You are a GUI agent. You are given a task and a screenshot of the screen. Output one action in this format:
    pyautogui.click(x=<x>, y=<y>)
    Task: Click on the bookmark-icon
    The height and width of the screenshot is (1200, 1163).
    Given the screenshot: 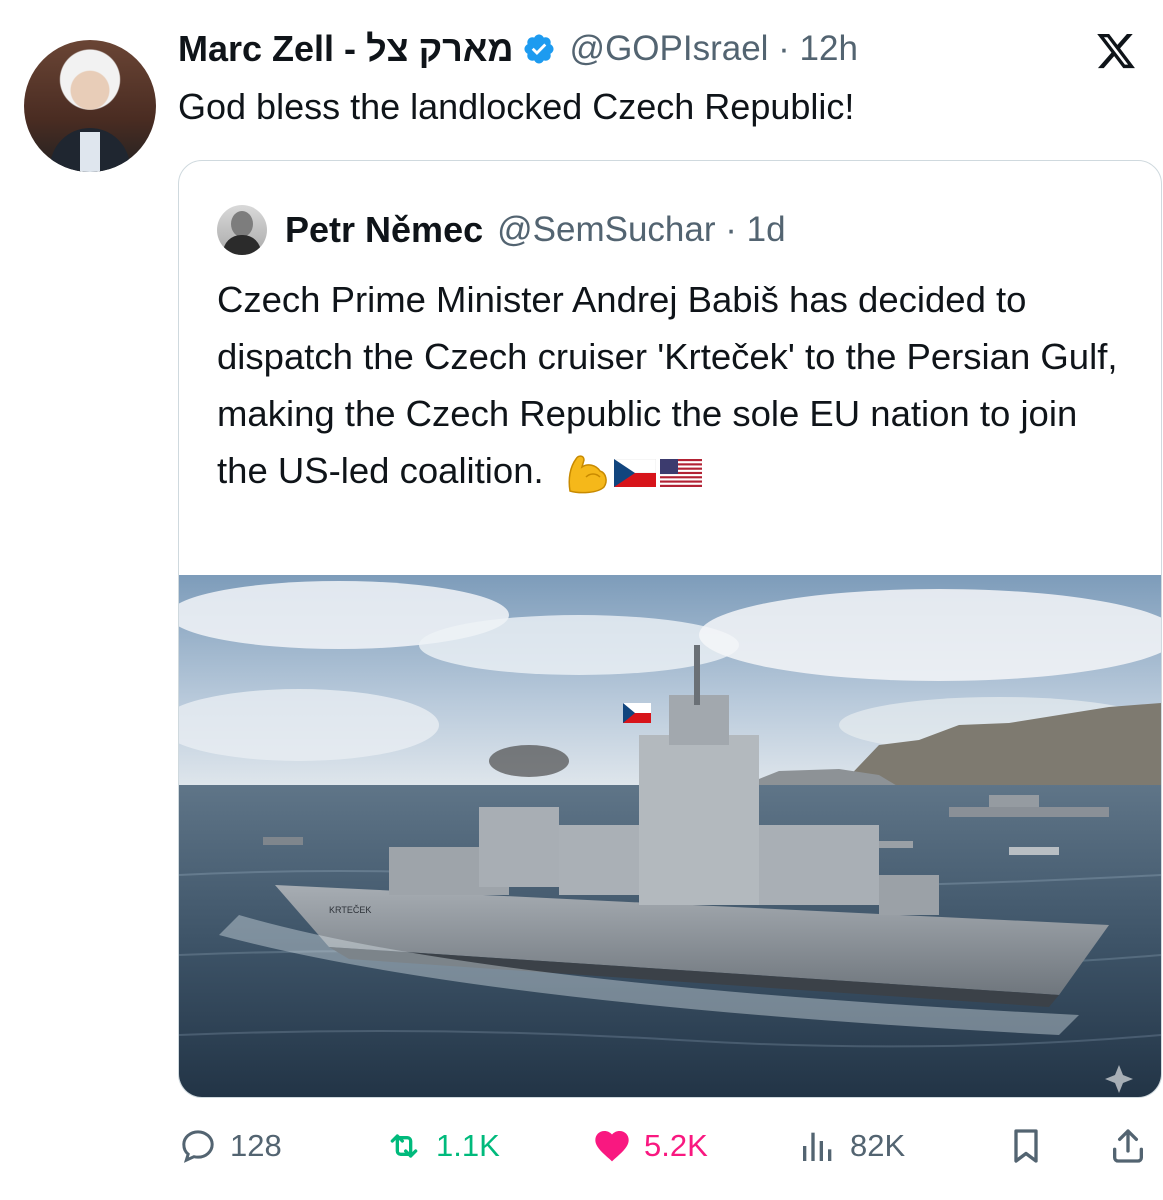 What is the action you would take?
    pyautogui.click(x=1026, y=1146)
    